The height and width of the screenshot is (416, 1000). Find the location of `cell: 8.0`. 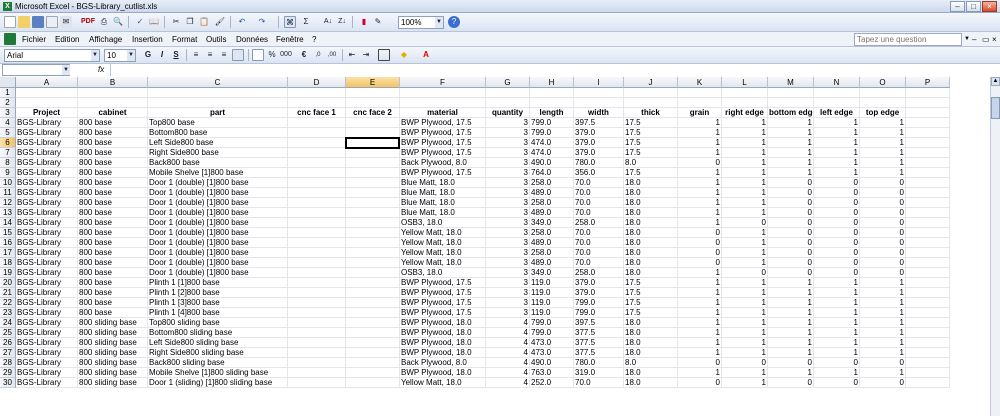

cell: 8.0 is located at coordinates (651, 163).